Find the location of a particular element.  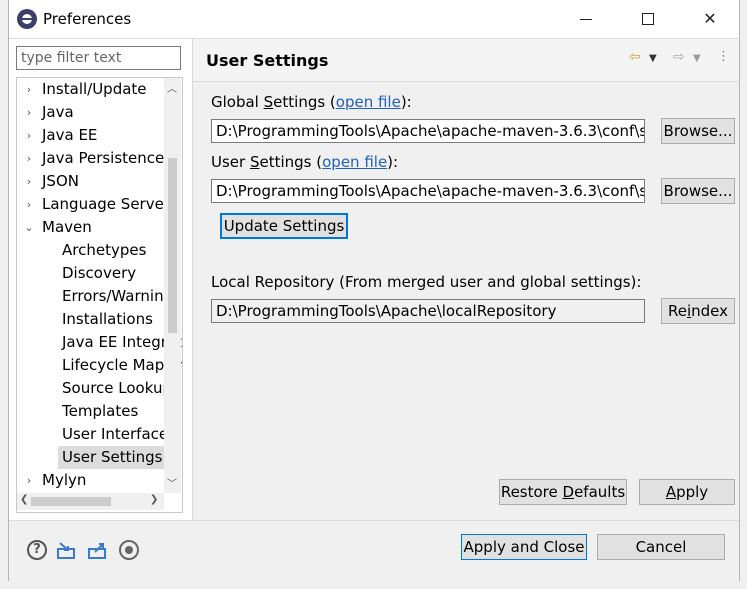

global-label-mnemonic: S is located at coordinates (268, 102).